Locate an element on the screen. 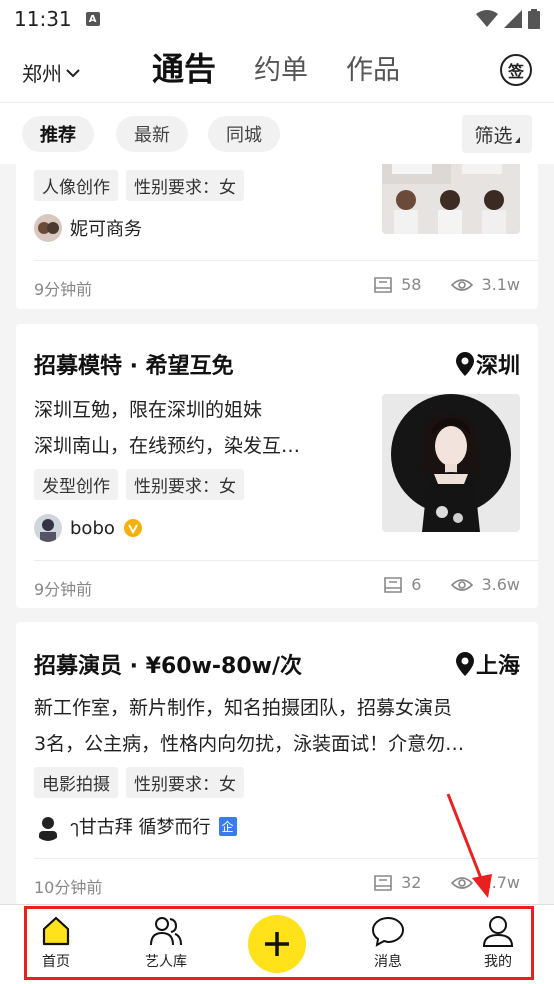  card-time: 10分钟前 is located at coordinates (68, 887).